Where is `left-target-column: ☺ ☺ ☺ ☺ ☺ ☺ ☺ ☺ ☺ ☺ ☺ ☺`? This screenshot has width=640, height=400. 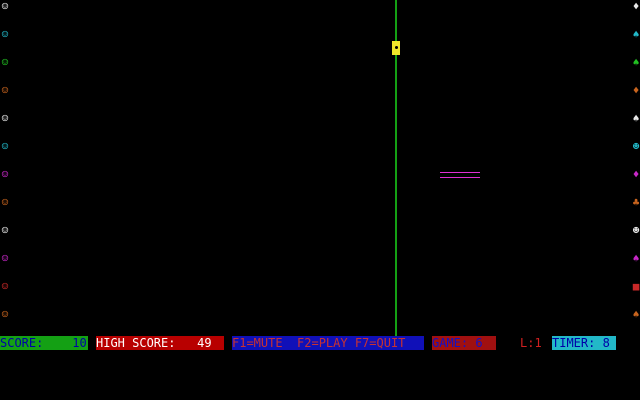
left-target-column: ☺ ☺ ☺ ☺ ☺ ☺ ☺ ☺ ☺ ☺ ☺ ☺ is located at coordinates (5, 168).